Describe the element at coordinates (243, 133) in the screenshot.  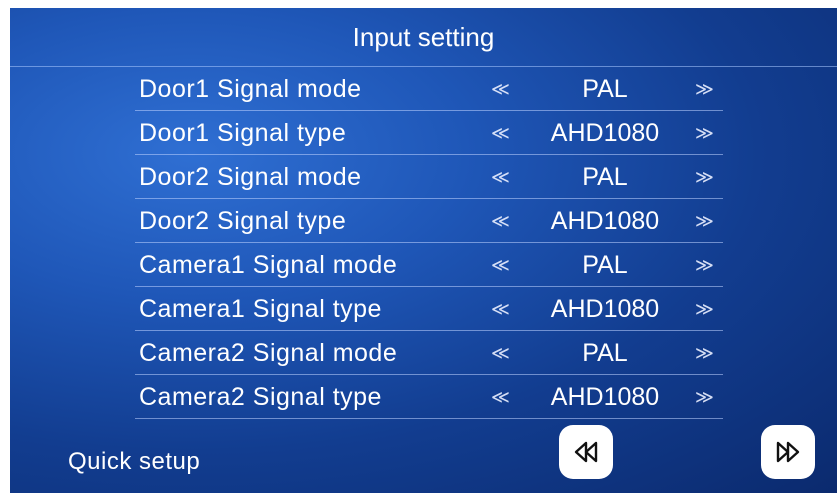
I see `setting-label: Door1 Signal type` at that location.